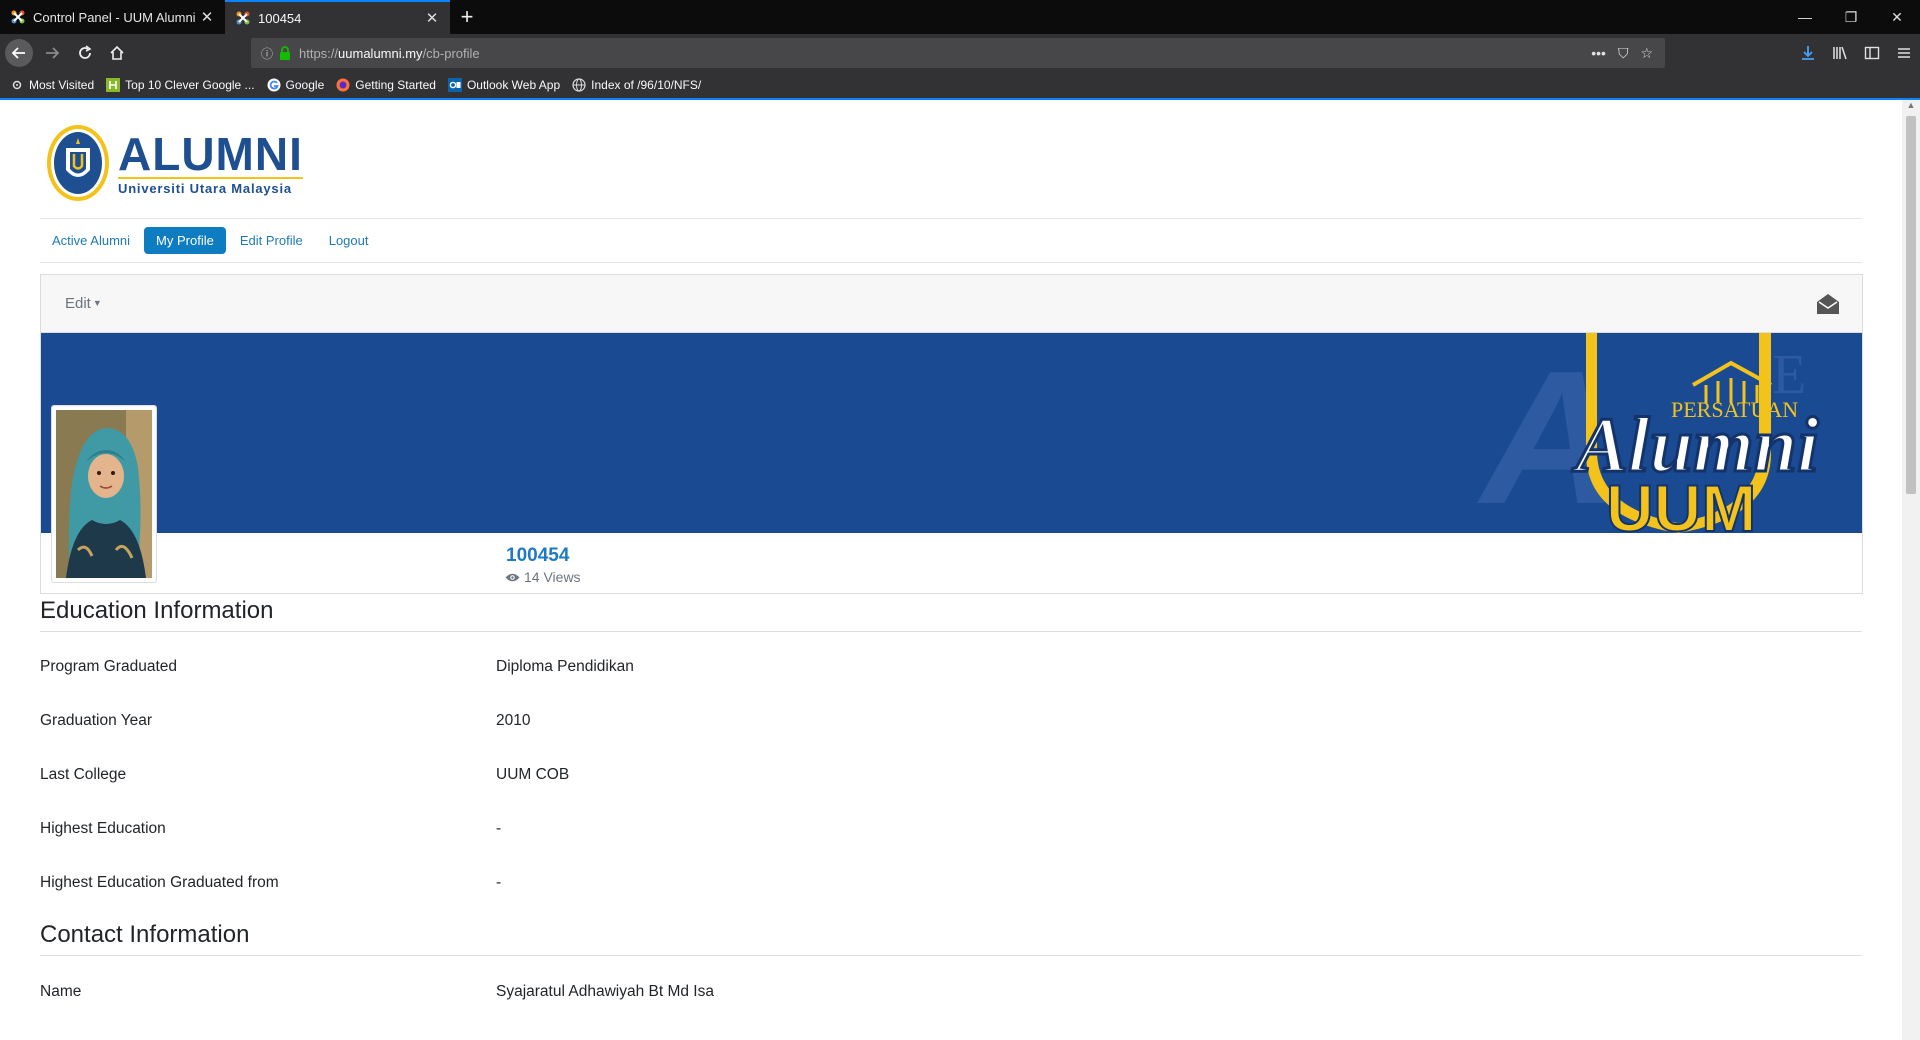 This screenshot has height=1040, width=1920. I want to click on restore-icon: ❐, so click(1851, 17).